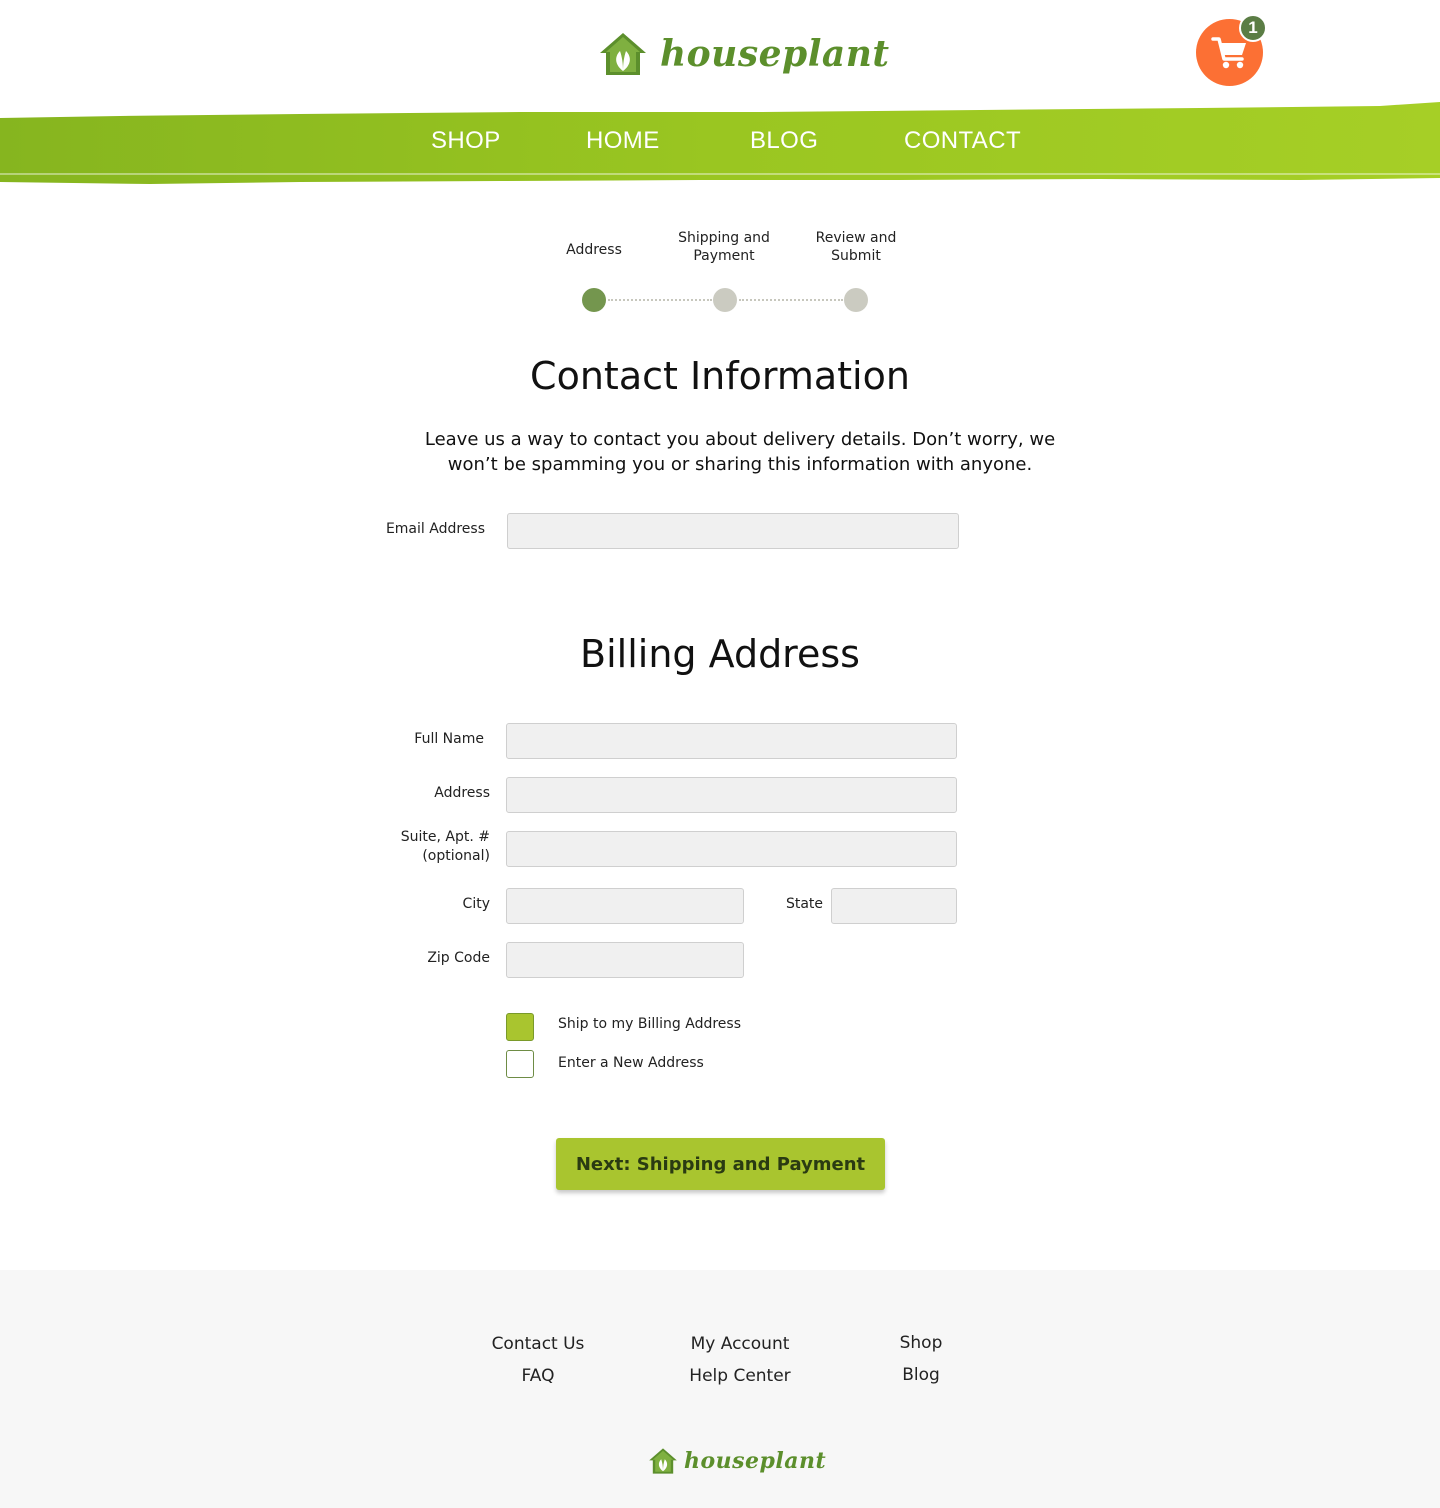  Describe the element at coordinates (921, 1375) in the screenshot. I see `footer-link-blog: Blog` at that location.